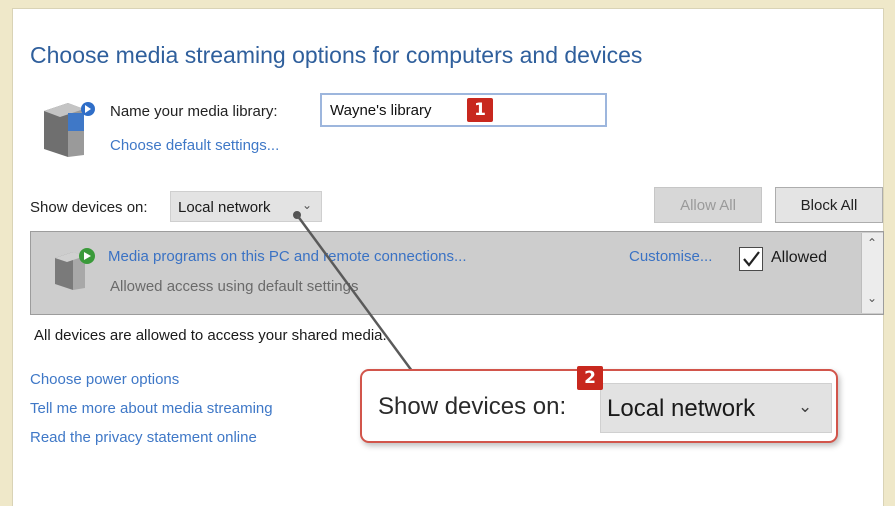 The height and width of the screenshot is (506, 895). I want to click on media-streaming-info-link: Tell me more about media streaming, so click(151, 408).